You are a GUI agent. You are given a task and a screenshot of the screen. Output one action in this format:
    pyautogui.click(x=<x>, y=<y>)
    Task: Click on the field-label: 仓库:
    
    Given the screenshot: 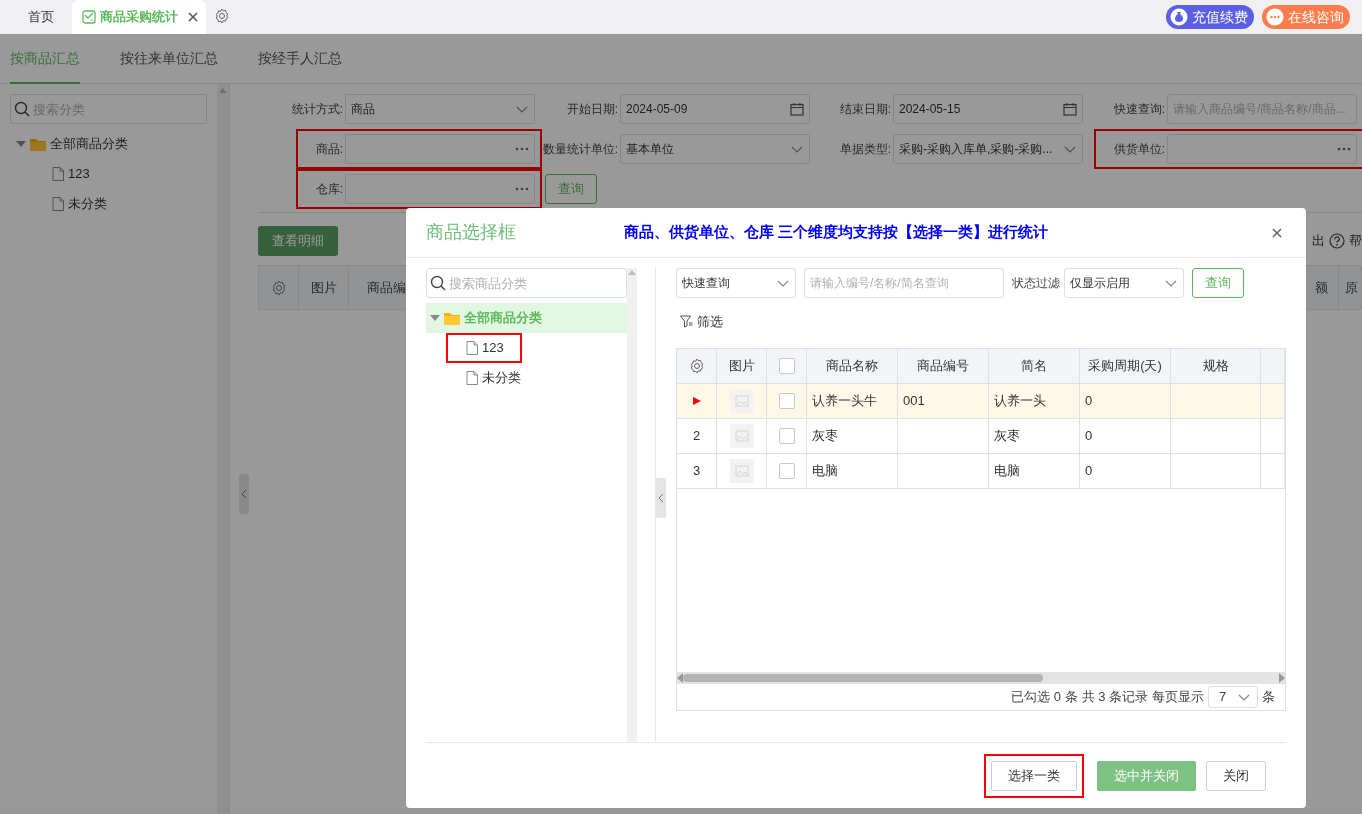 What is the action you would take?
    pyautogui.click(x=329, y=189)
    